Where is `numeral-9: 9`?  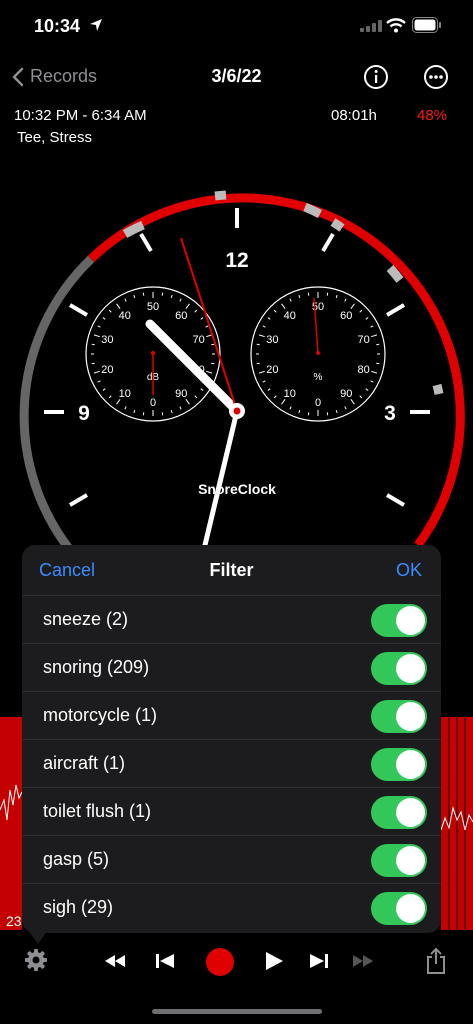 numeral-9: 9 is located at coordinates (84, 413).